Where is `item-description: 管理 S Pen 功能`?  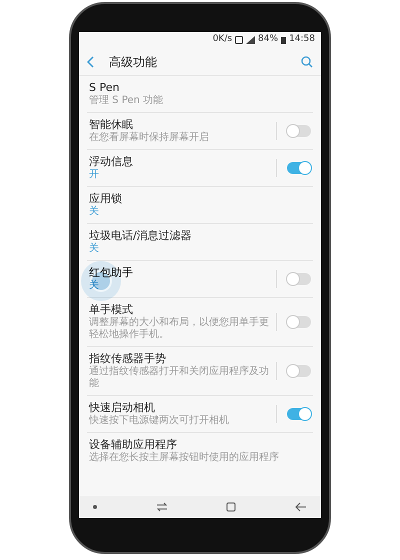 item-description: 管理 S Pen 功能 is located at coordinates (126, 101).